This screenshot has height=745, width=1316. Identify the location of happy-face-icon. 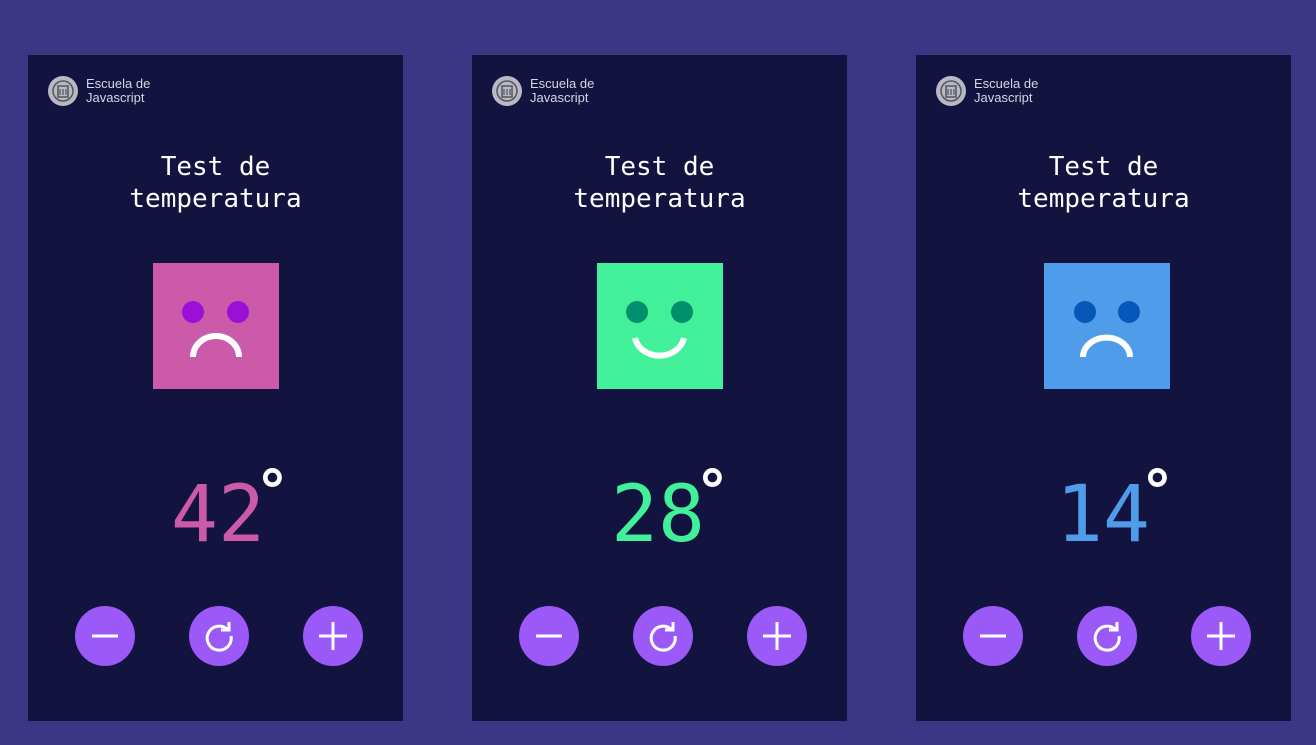
(660, 326).